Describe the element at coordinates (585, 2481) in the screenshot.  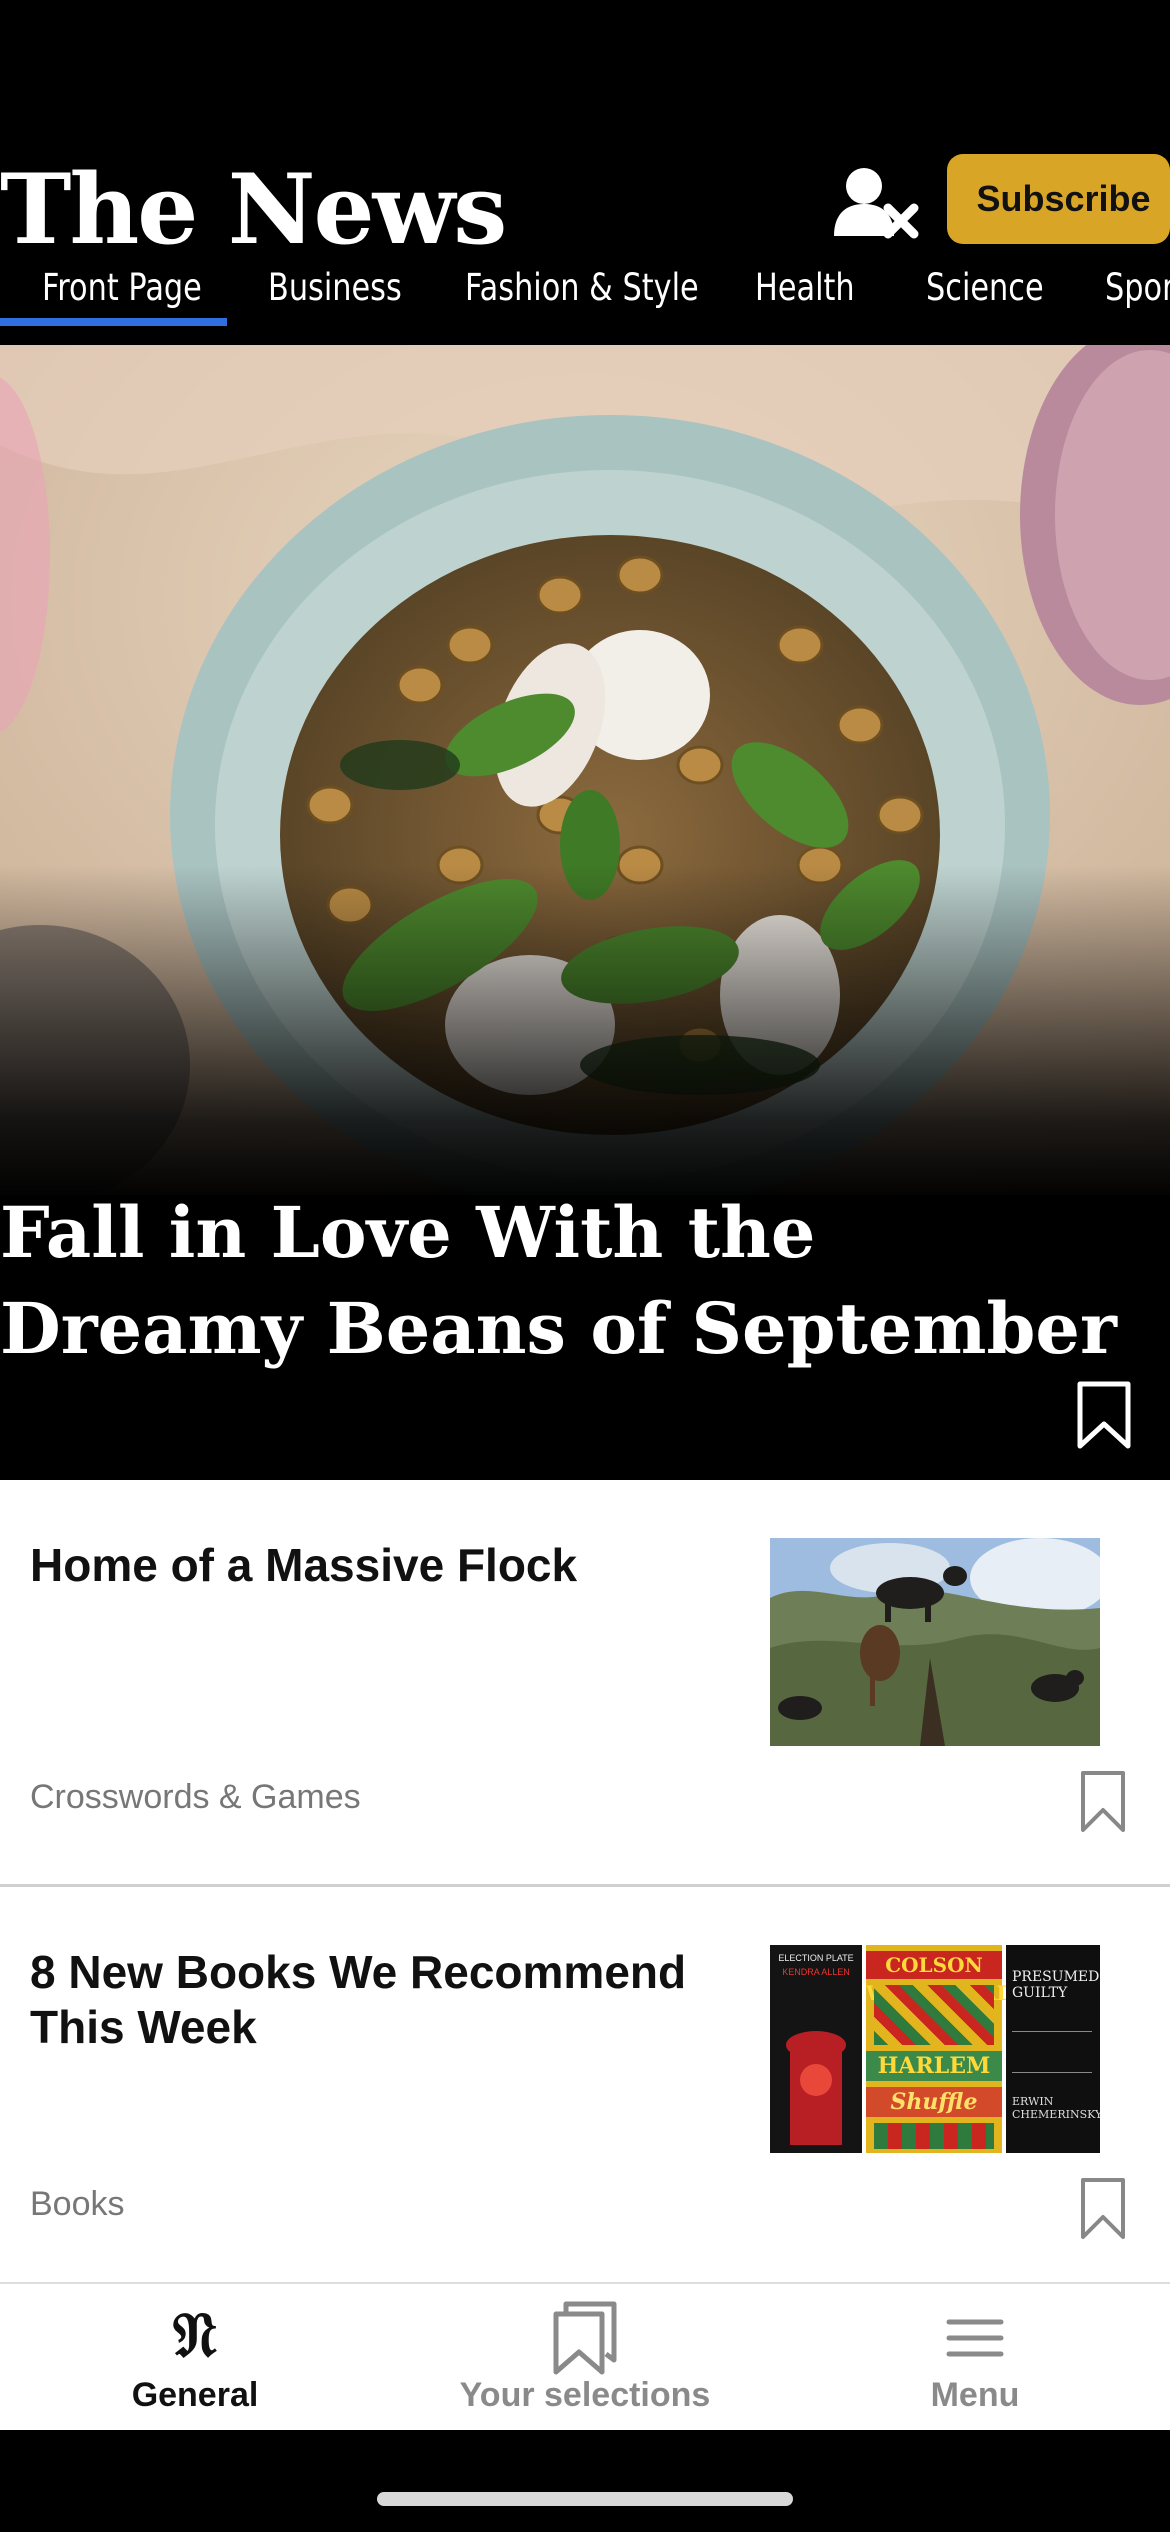
I see `home-indicator-area` at that location.